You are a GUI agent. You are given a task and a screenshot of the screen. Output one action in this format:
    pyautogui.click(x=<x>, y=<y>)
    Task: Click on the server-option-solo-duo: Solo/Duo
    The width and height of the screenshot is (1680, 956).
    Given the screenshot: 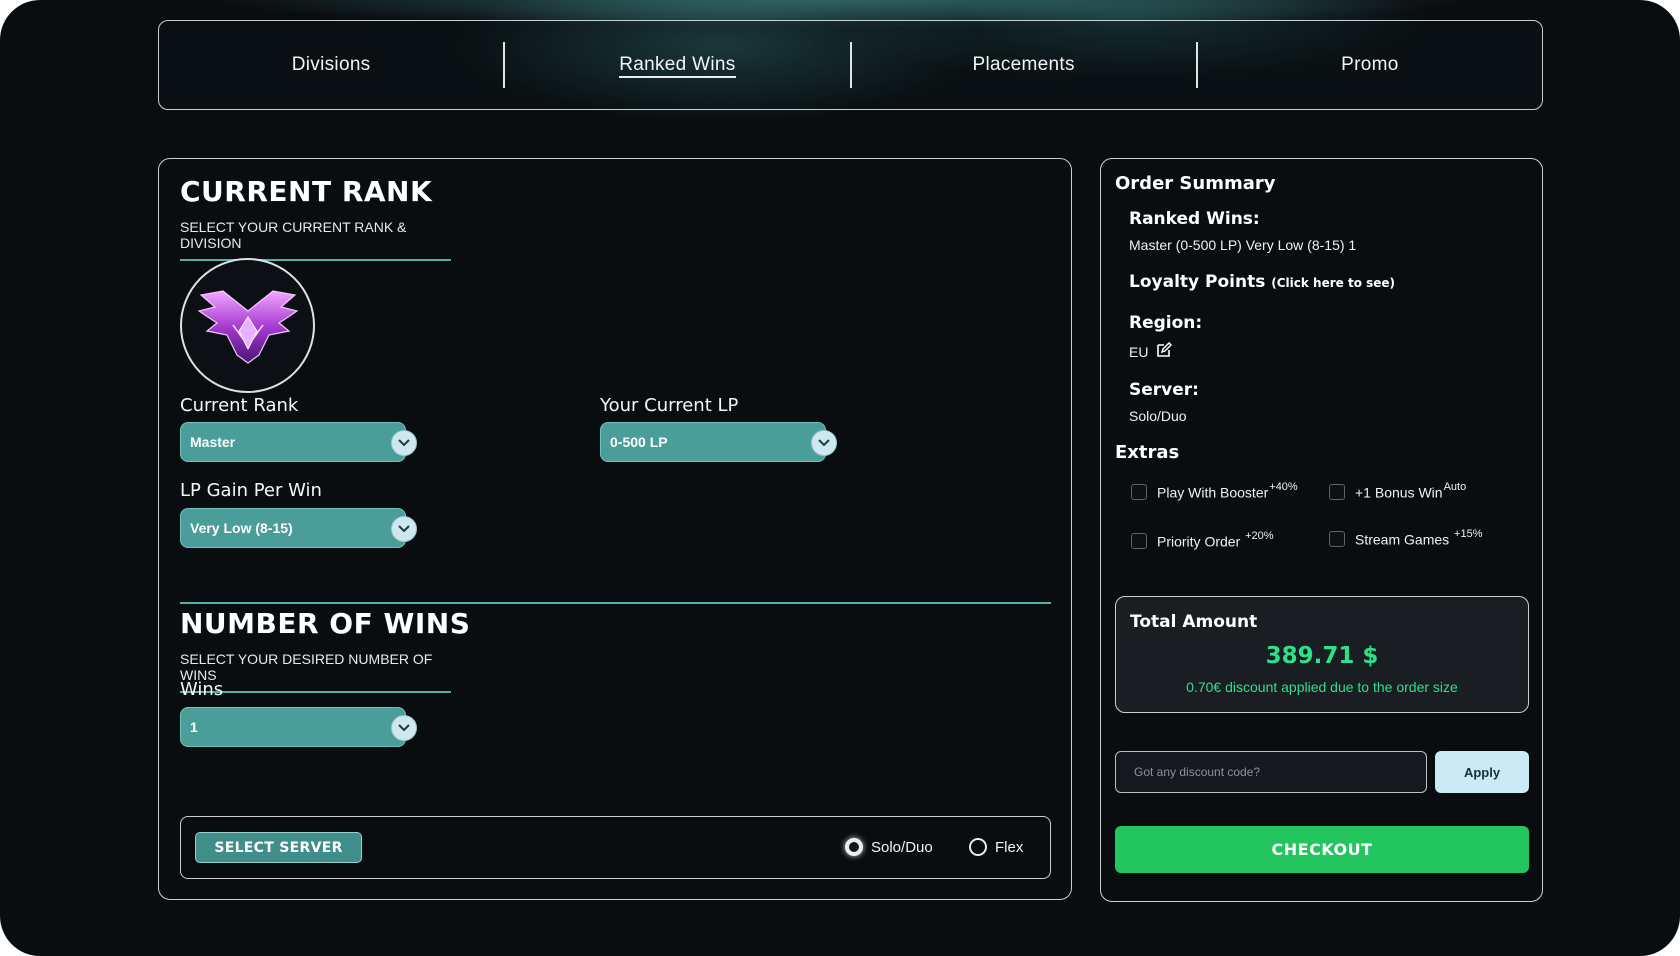 What is the action you would take?
    pyautogui.click(x=889, y=847)
    